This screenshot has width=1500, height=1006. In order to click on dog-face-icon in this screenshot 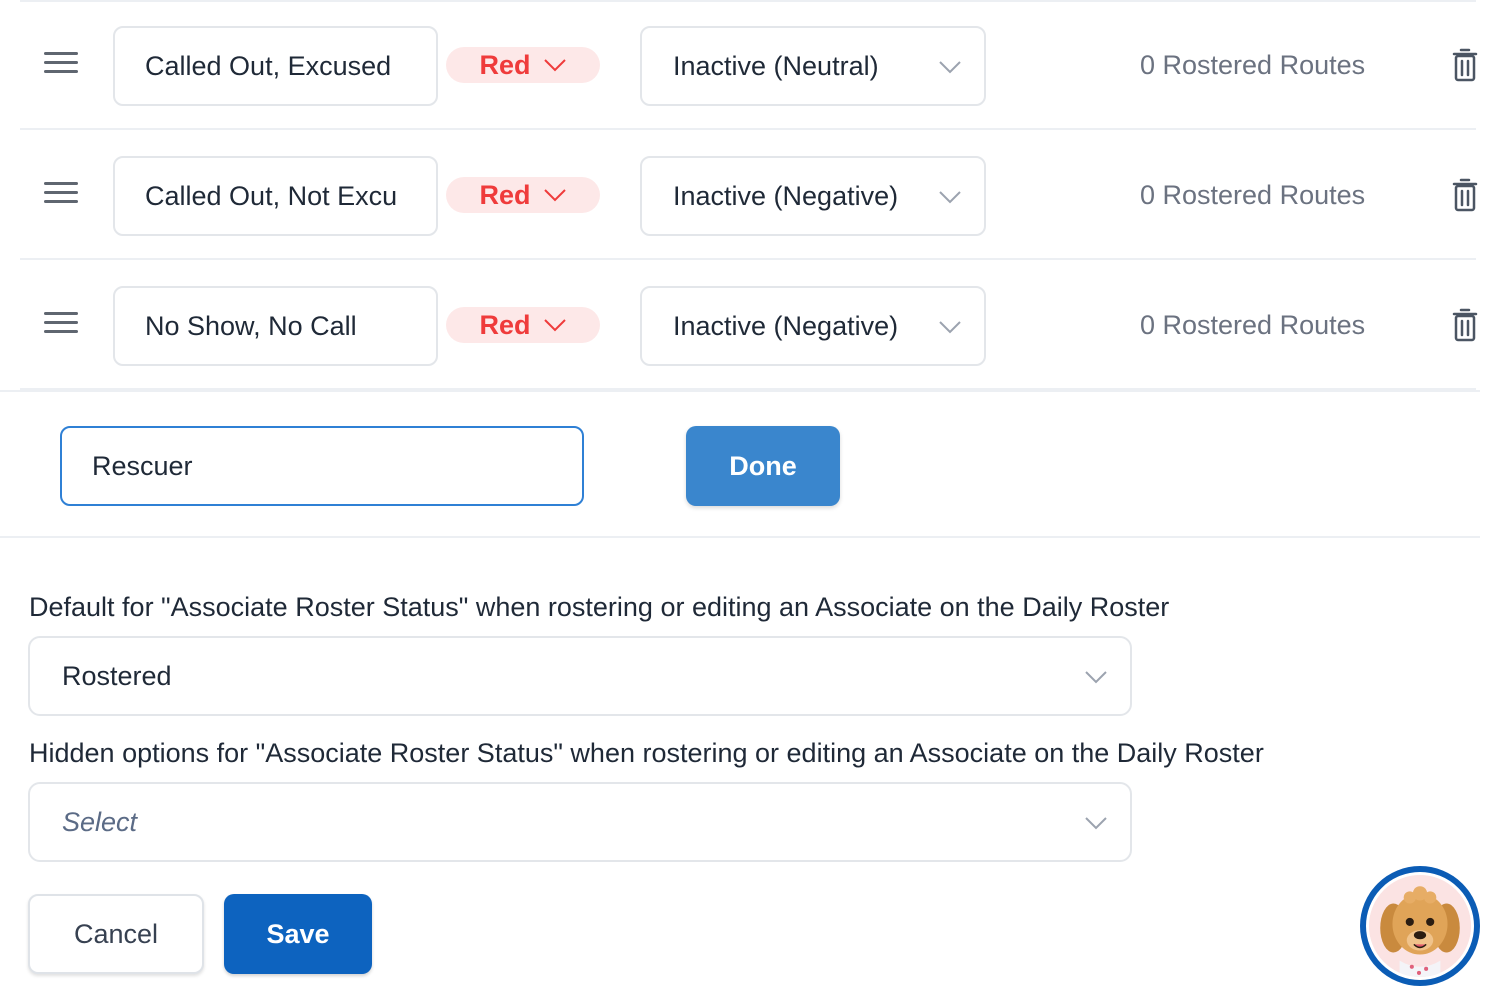, I will do `click(1420, 926)`.